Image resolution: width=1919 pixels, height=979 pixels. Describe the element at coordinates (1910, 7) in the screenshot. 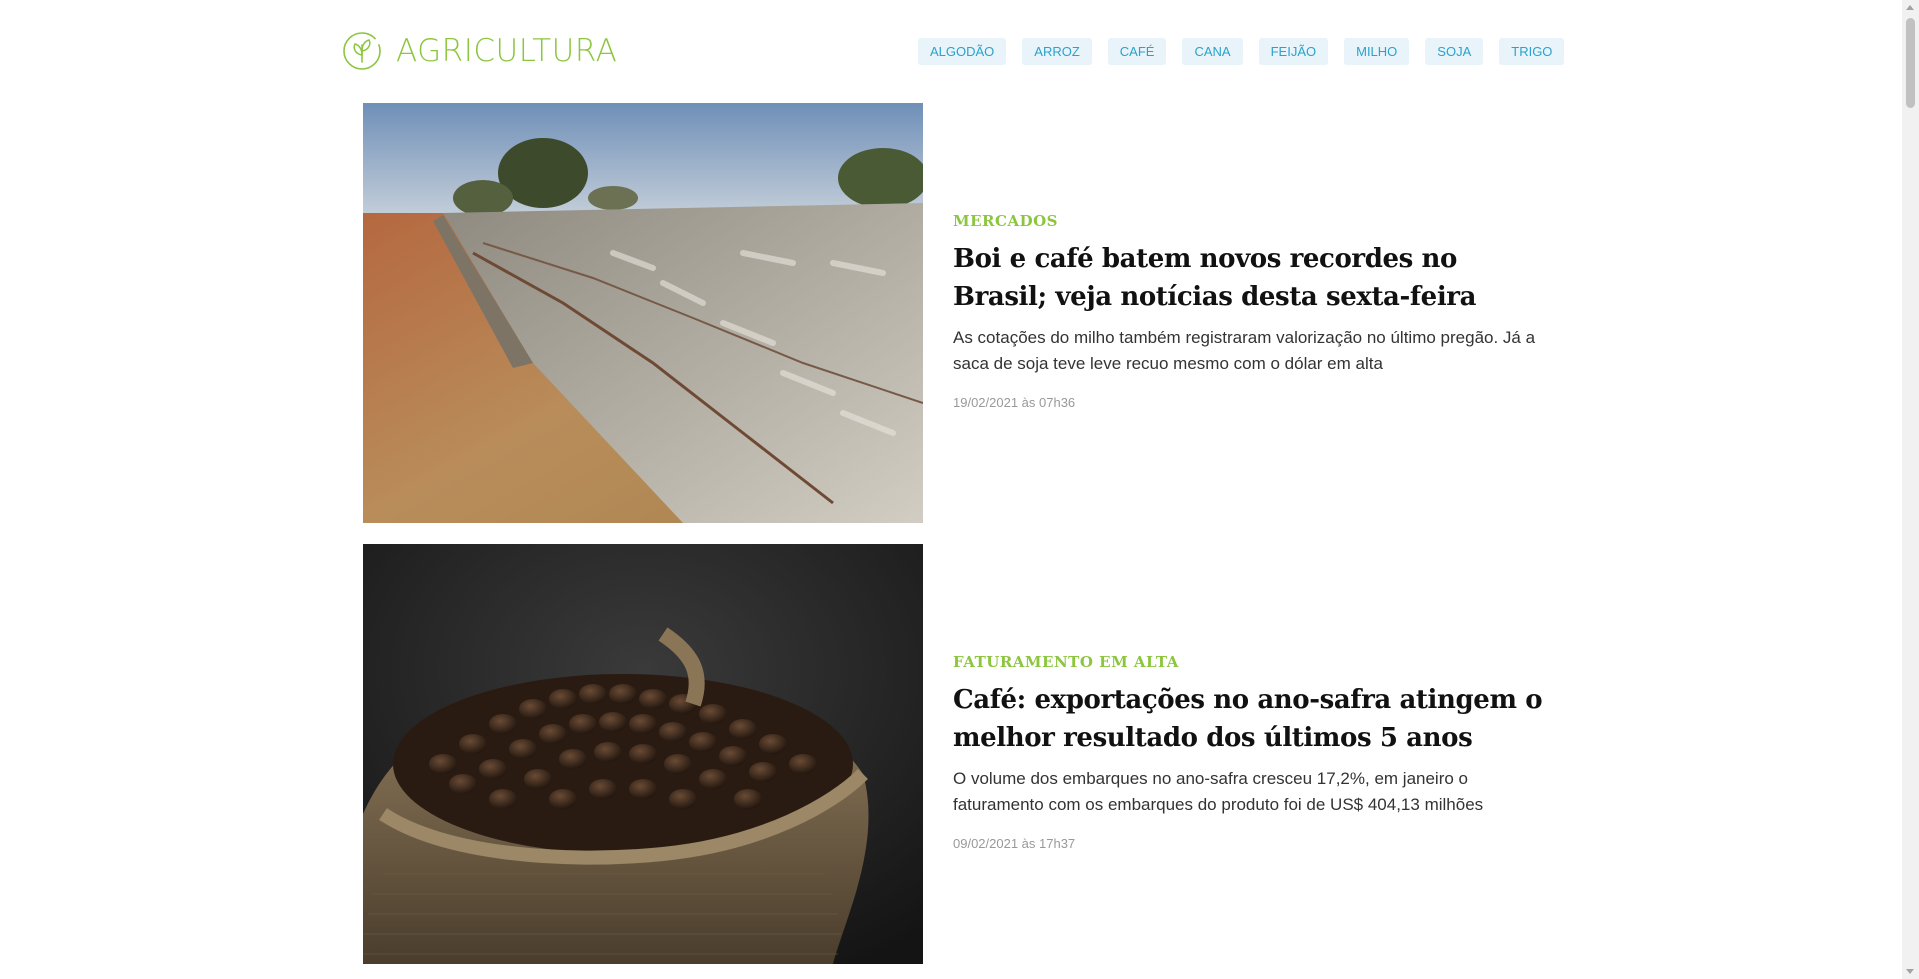

I see `scroll-up-arrow-icon` at that location.